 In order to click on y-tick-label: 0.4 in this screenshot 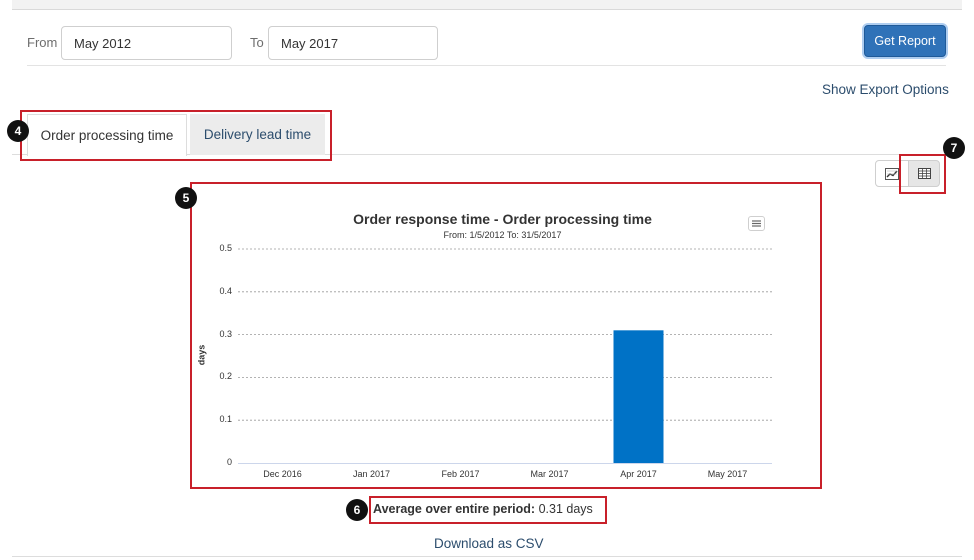, I will do `click(225, 290)`.